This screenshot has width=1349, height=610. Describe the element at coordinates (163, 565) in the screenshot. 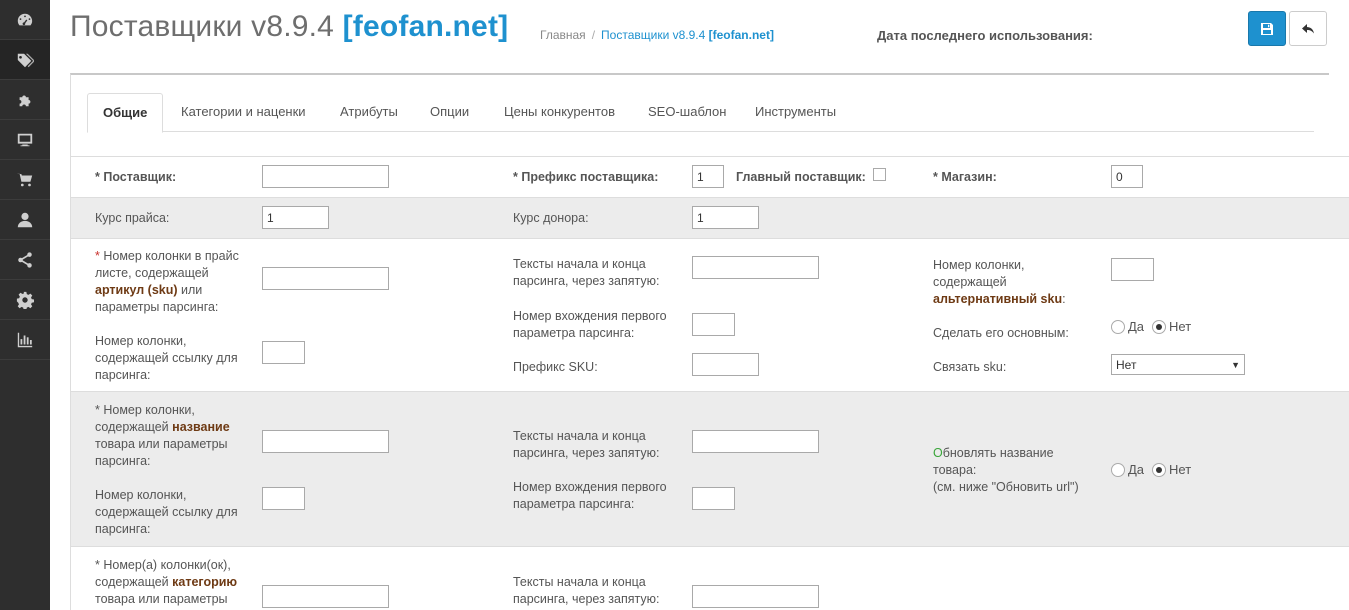

I see `category-label-line1: * Номер(а) колонки(ок),` at that location.